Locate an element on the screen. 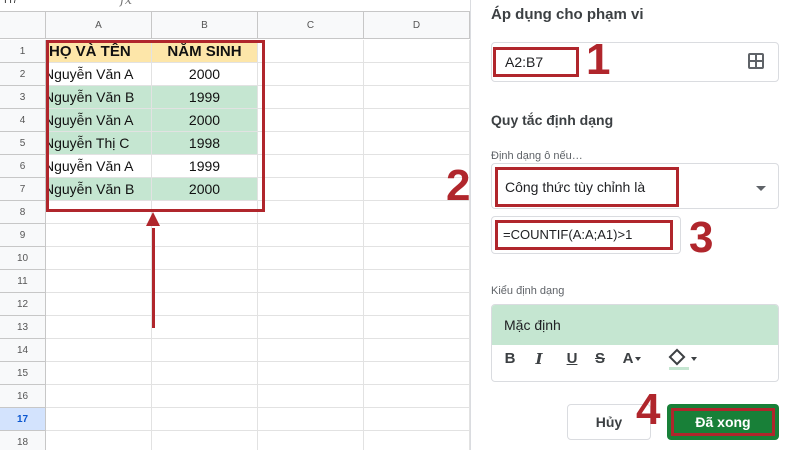  range-value: A2:B7 is located at coordinates (536, 62).